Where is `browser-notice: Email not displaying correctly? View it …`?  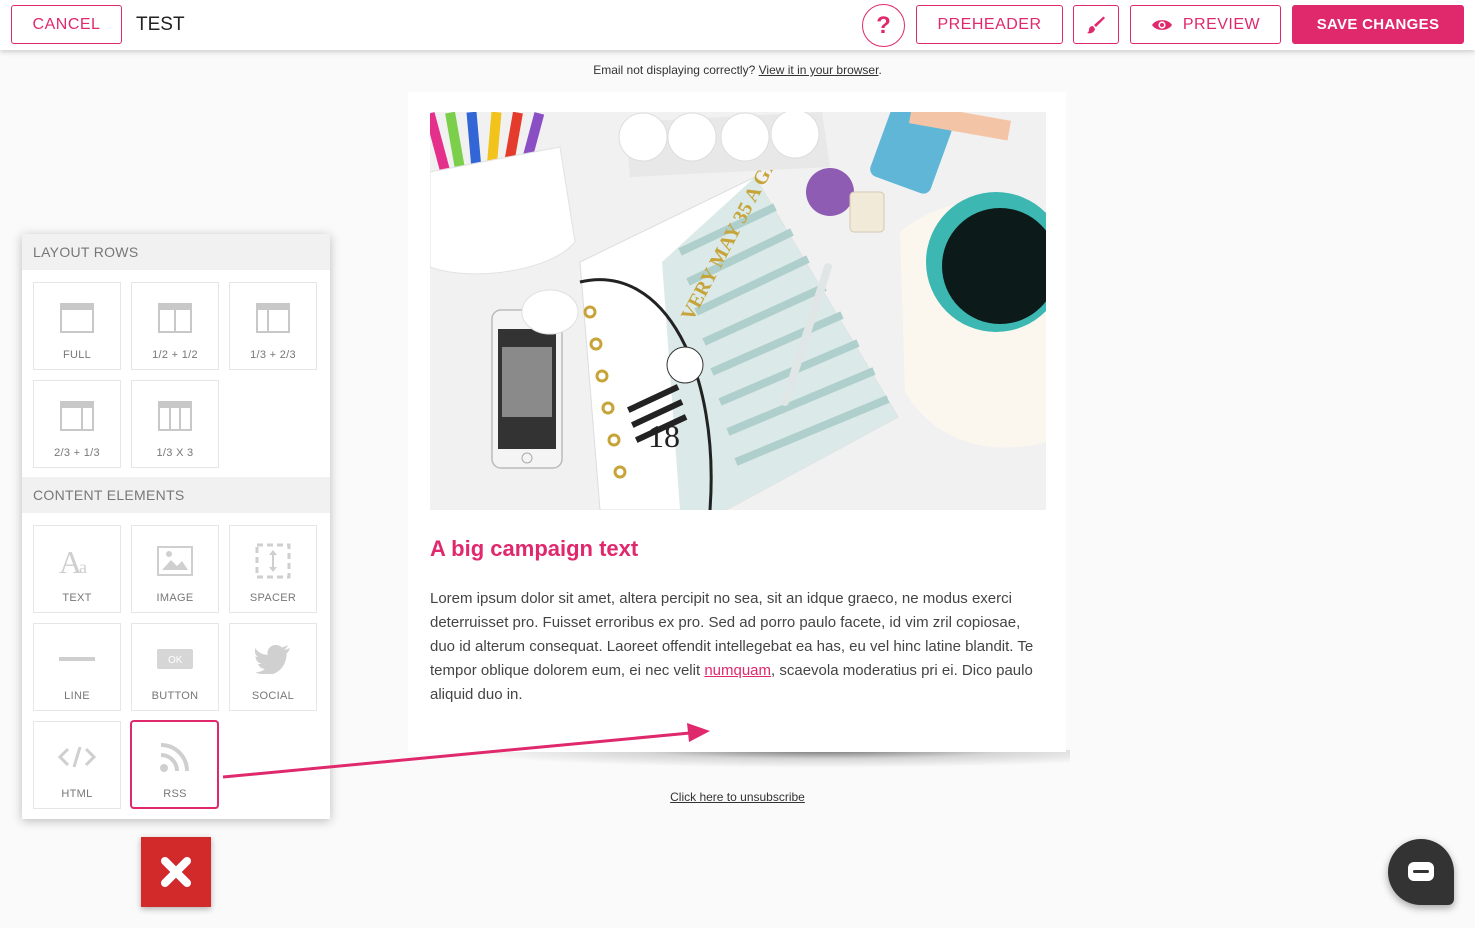 browser-notice: Email not displaying correctly? View it … is located at coordinates (737, 70).